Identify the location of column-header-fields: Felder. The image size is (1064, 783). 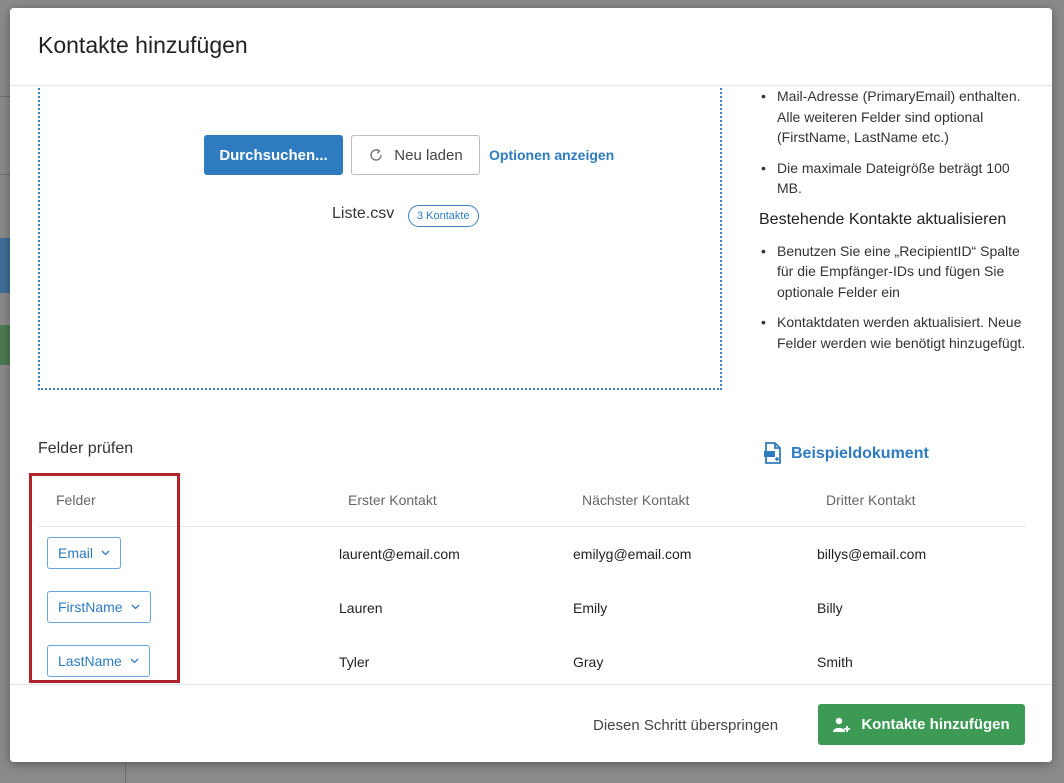
(76, 500).